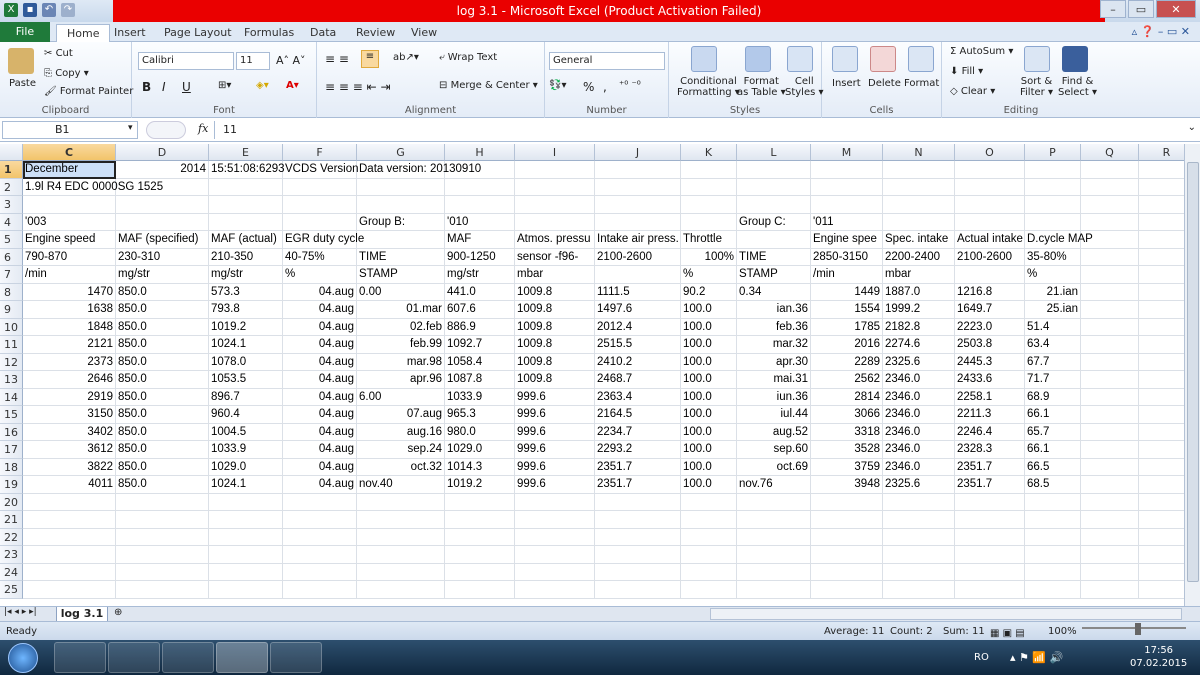 The height and width of the screenshot is (675, 1200). Describe the element at coordinates (990, 292) in the screenshot. I see `cell-o8: 1216.8` at that location.